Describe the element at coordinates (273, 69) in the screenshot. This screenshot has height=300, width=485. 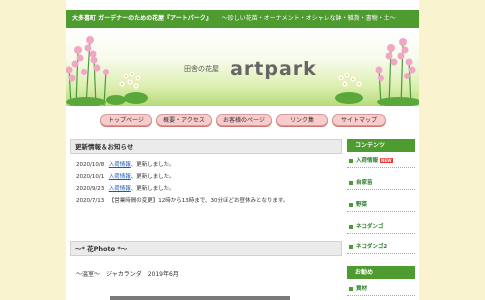
I see `site-title: artpark` at that location.